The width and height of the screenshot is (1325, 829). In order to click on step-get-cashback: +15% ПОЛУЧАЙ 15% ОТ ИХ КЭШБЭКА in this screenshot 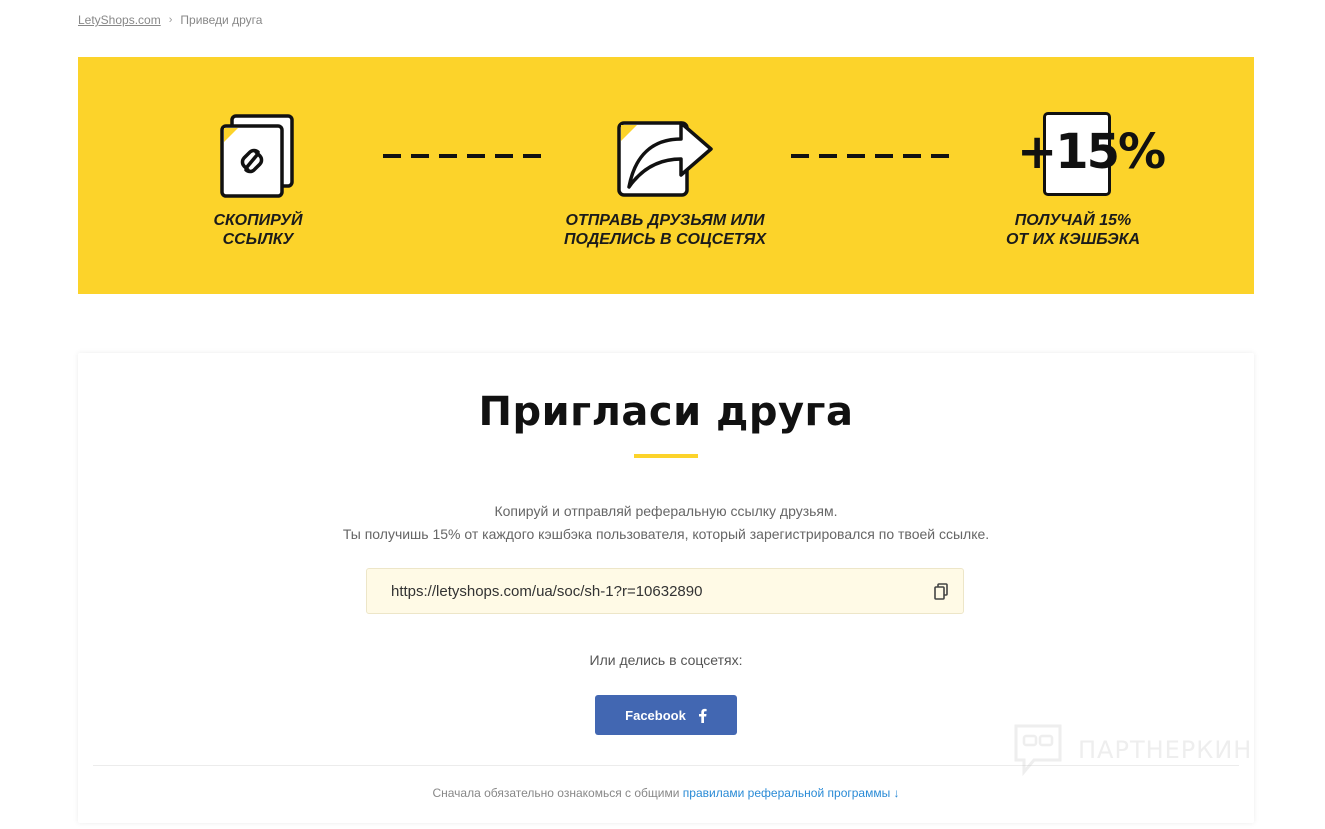, I will do `click(1073, 179)`.